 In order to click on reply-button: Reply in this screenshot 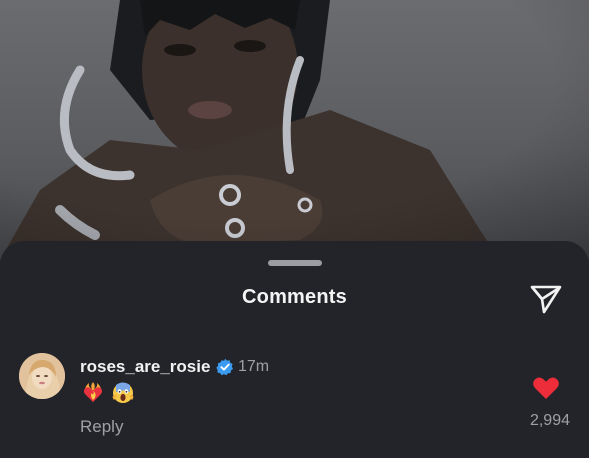, I will do `click(101, 427)`.